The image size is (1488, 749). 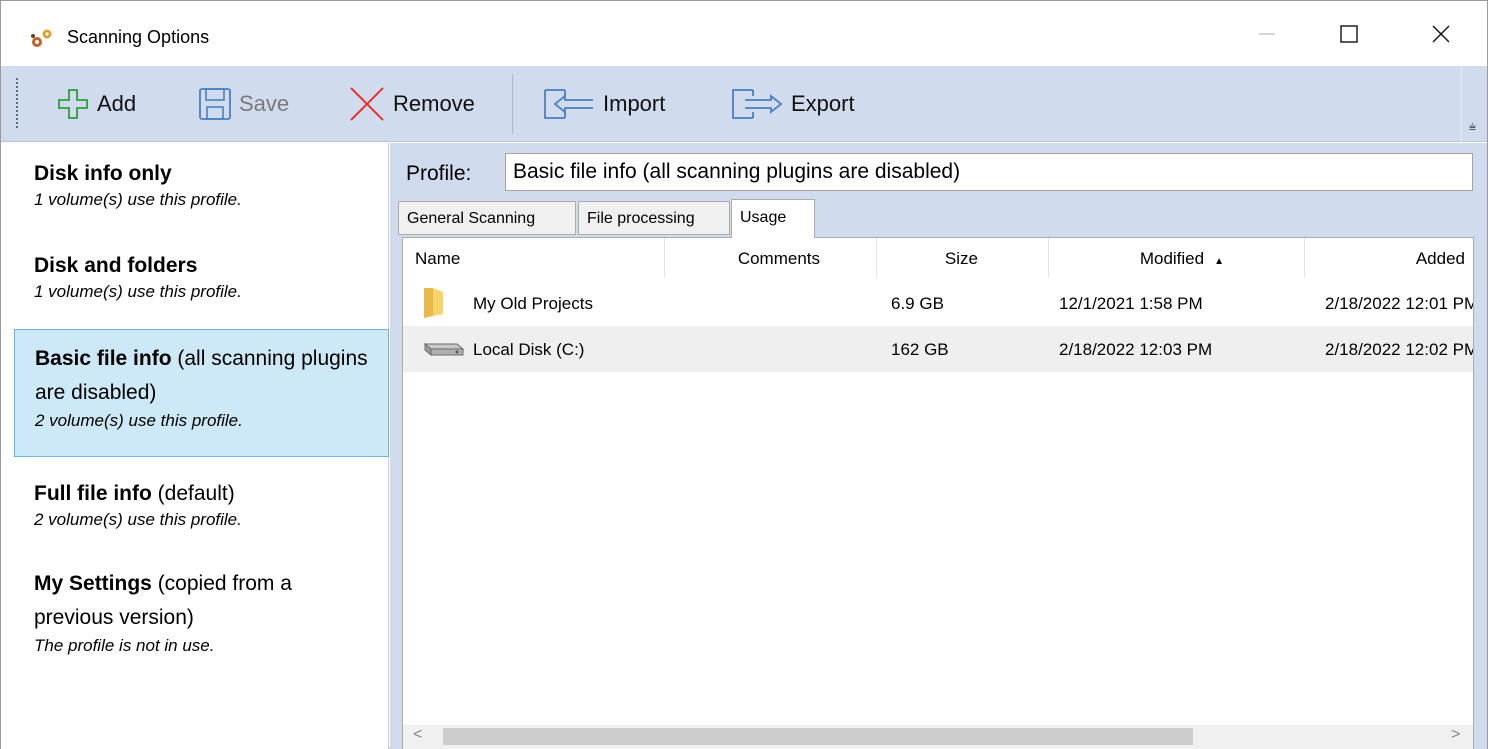 I want to click on close-button, so click(x=1441, y=33).